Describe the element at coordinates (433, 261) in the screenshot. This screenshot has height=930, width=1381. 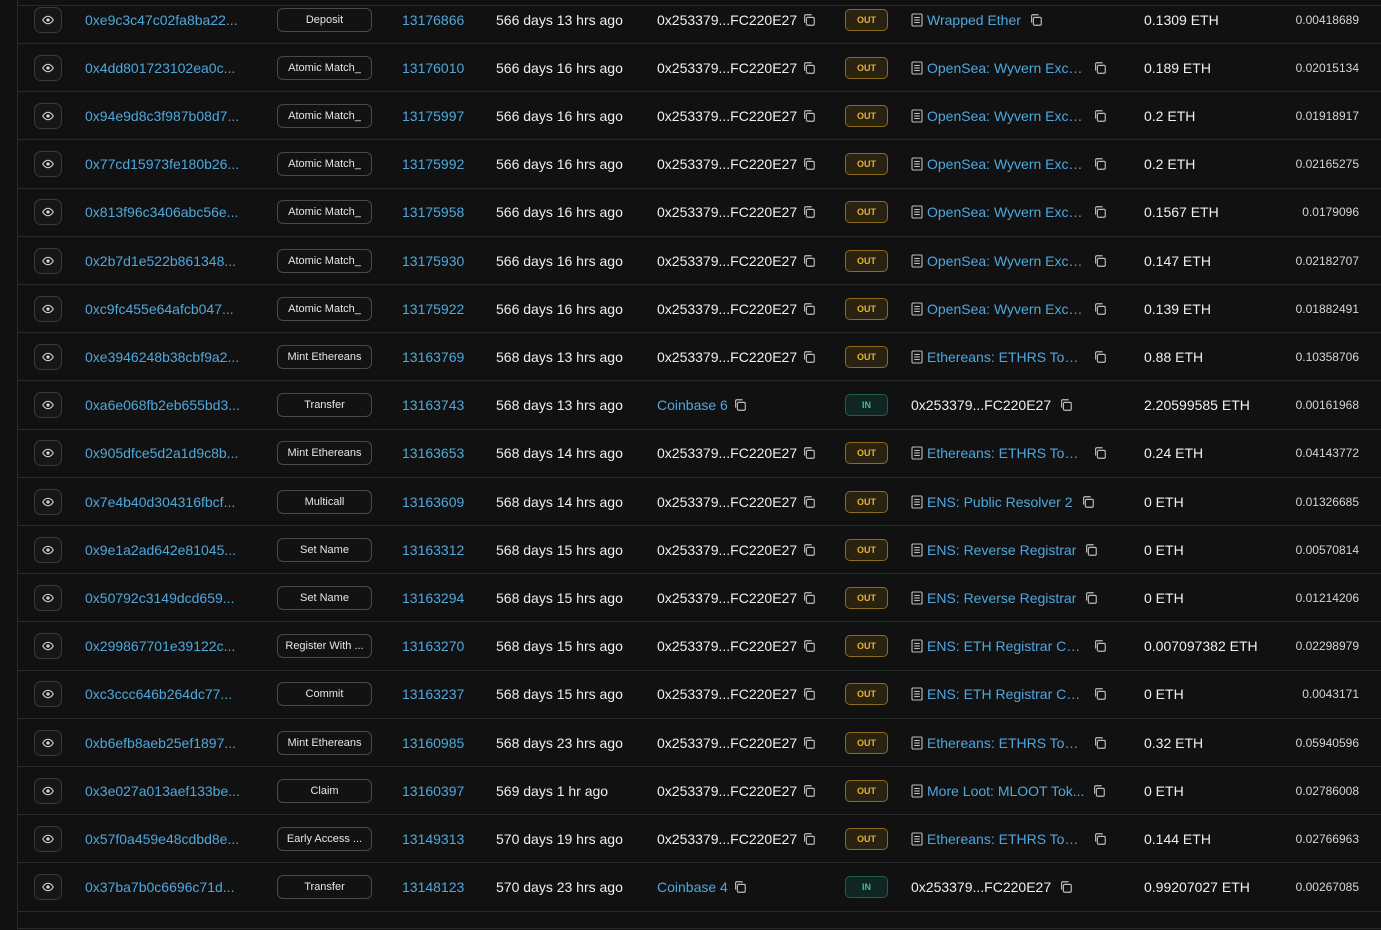
I see `block-link: 13175930` at that location.